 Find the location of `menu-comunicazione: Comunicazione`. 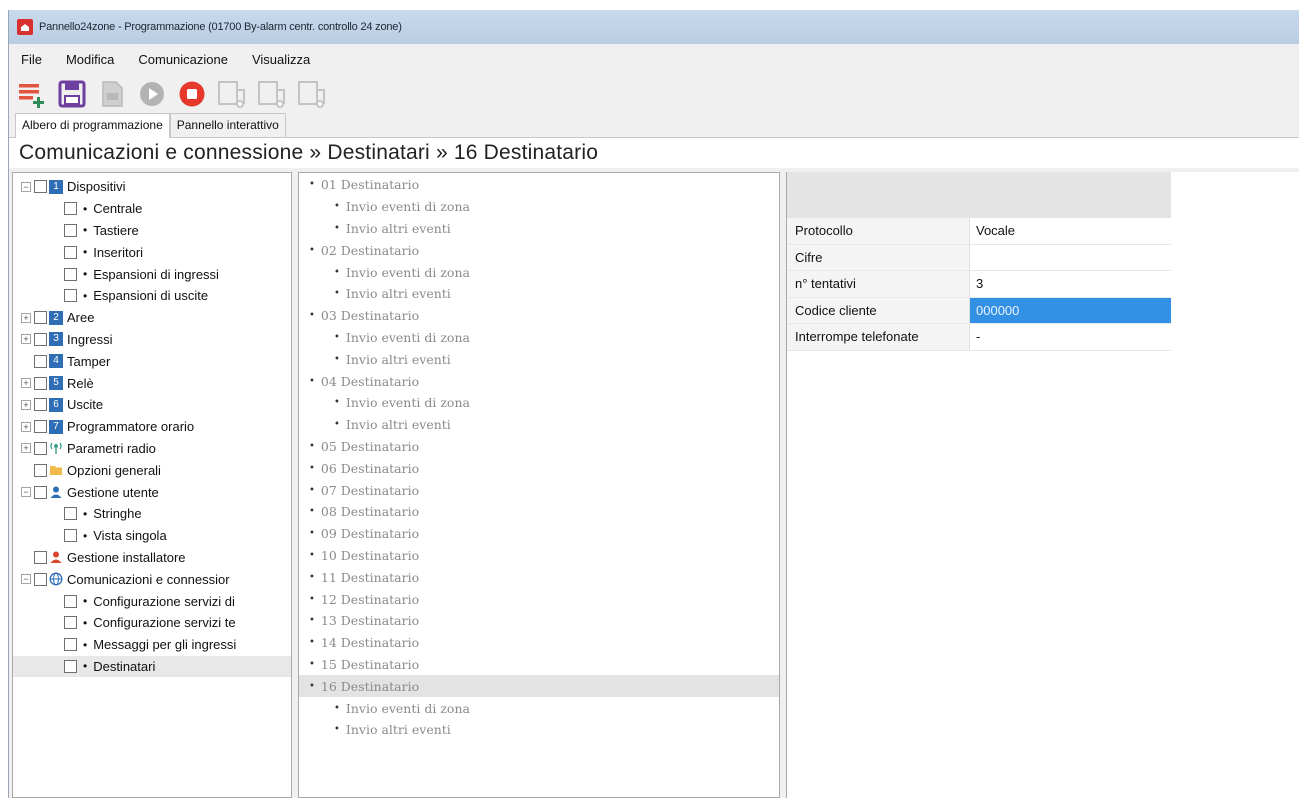

menu-comunicazione: Comunicazione is located at coordinates (183, 59).